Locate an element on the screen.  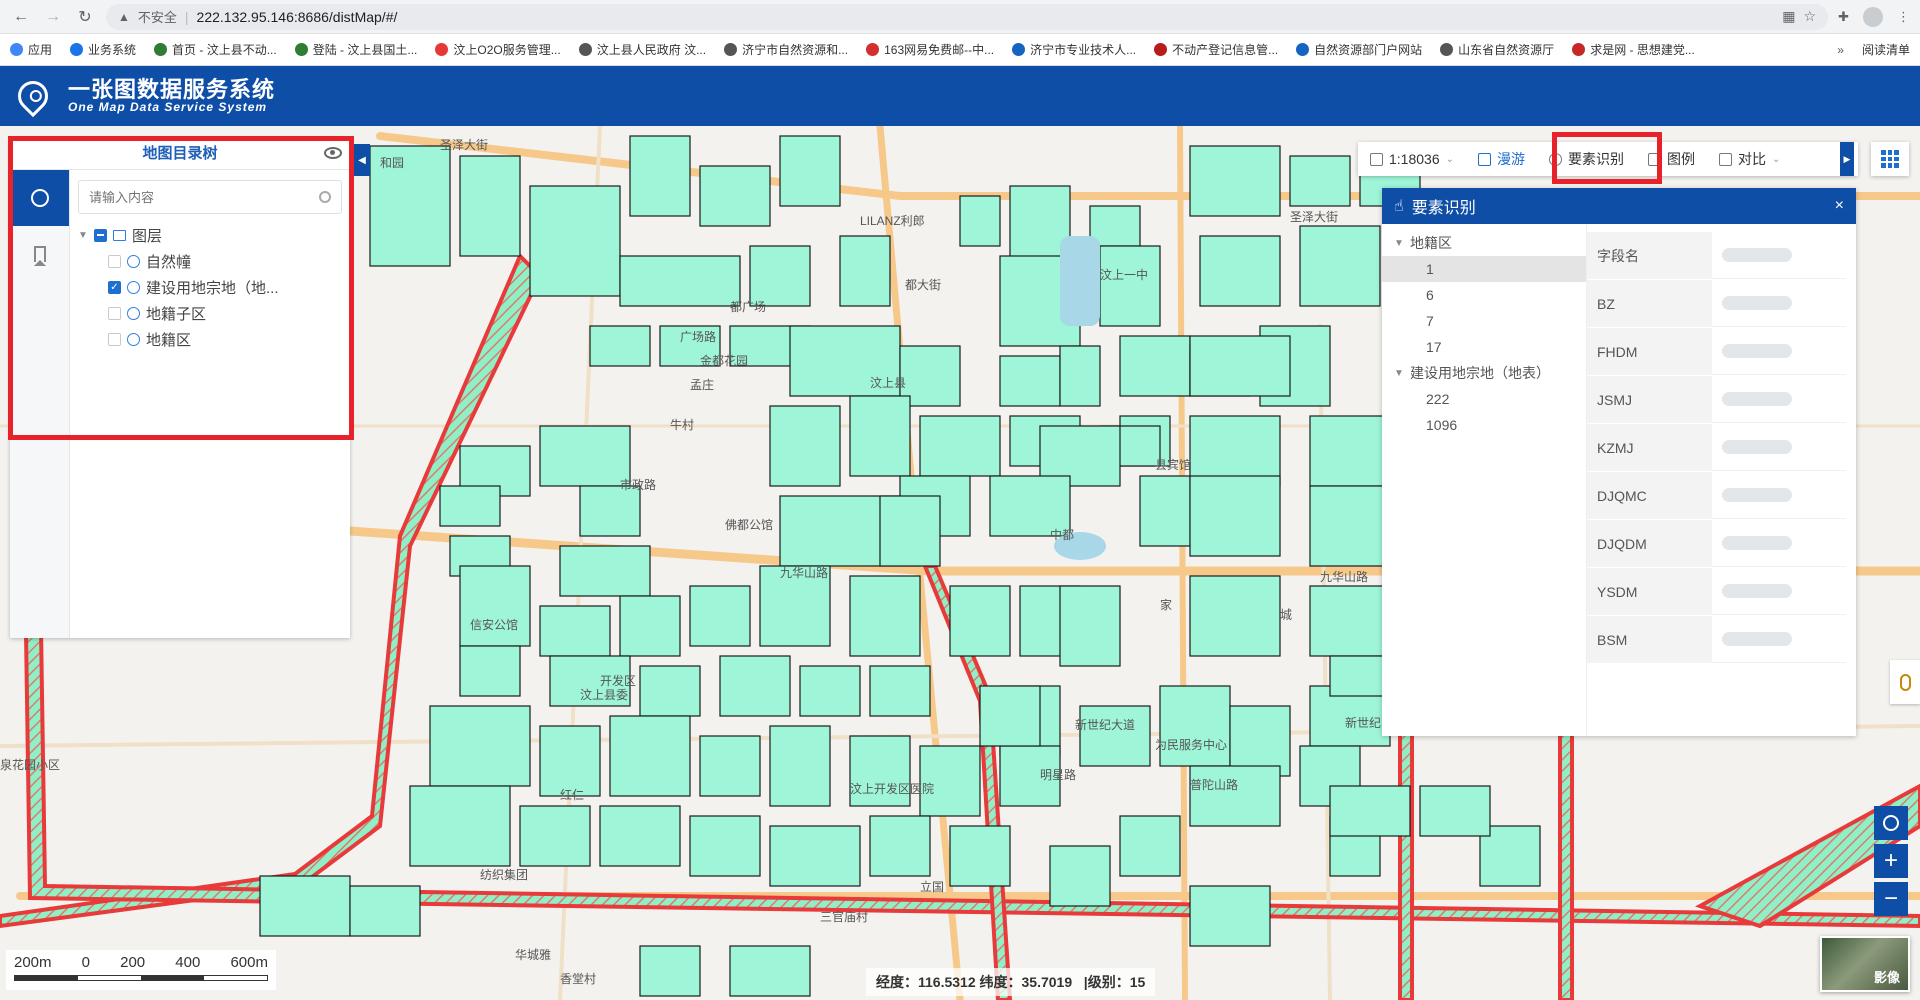
reading-list-button: 阅读清单 is located at coordinates (1886, 49).